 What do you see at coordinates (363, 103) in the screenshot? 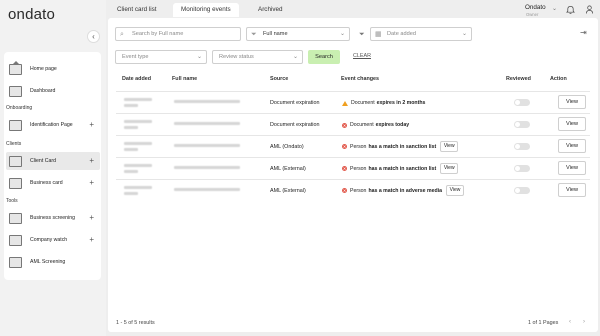
I see `event-subject: Document` at bounding box center [363, 103].